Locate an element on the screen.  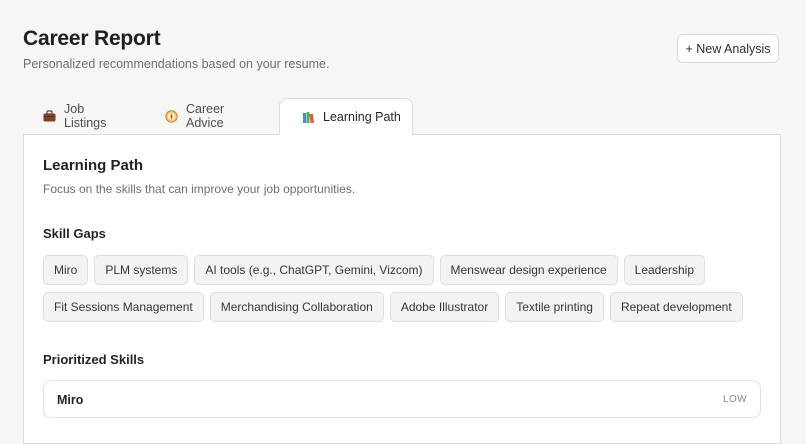
panel-title: Learning Path is located at coordinates (93, 165).